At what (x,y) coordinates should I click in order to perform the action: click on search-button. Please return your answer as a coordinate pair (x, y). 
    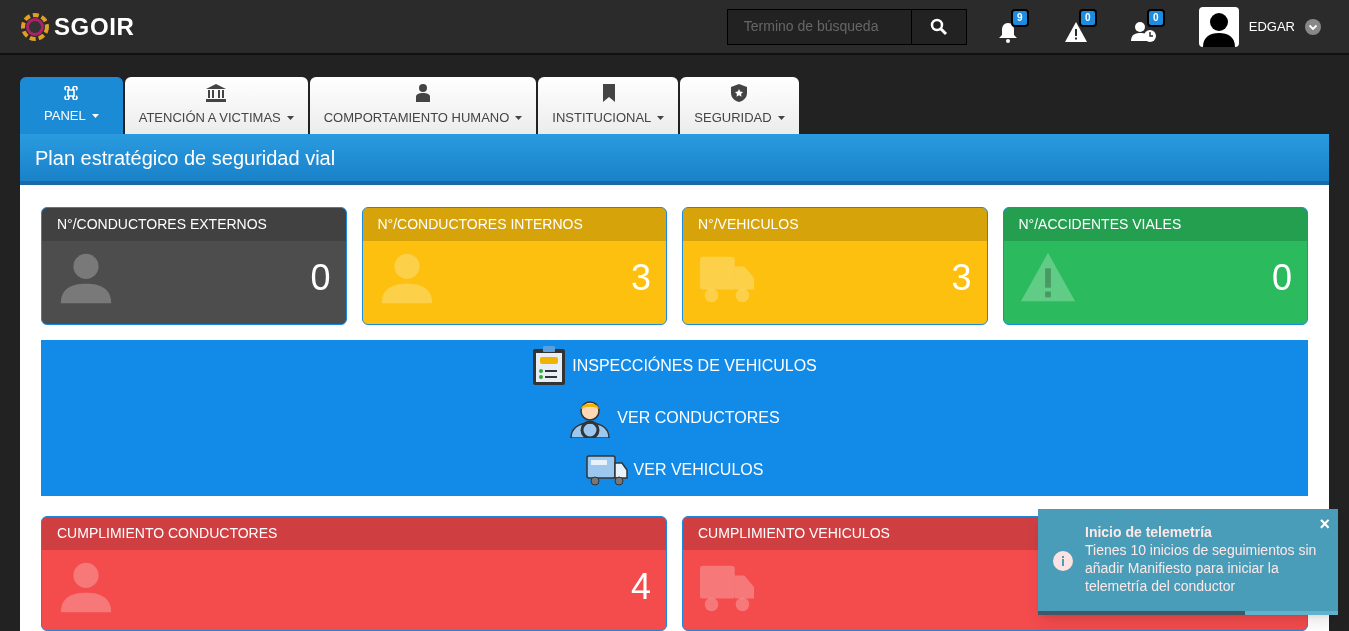
    Looking at the image, I should click on (939, 26).